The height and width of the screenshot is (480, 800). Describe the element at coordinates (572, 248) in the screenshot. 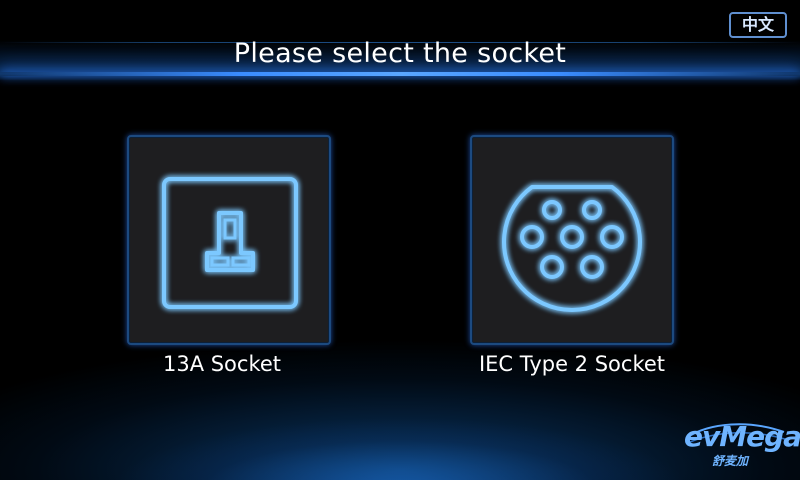

I see `iec-type2-socket-icon` at that location.